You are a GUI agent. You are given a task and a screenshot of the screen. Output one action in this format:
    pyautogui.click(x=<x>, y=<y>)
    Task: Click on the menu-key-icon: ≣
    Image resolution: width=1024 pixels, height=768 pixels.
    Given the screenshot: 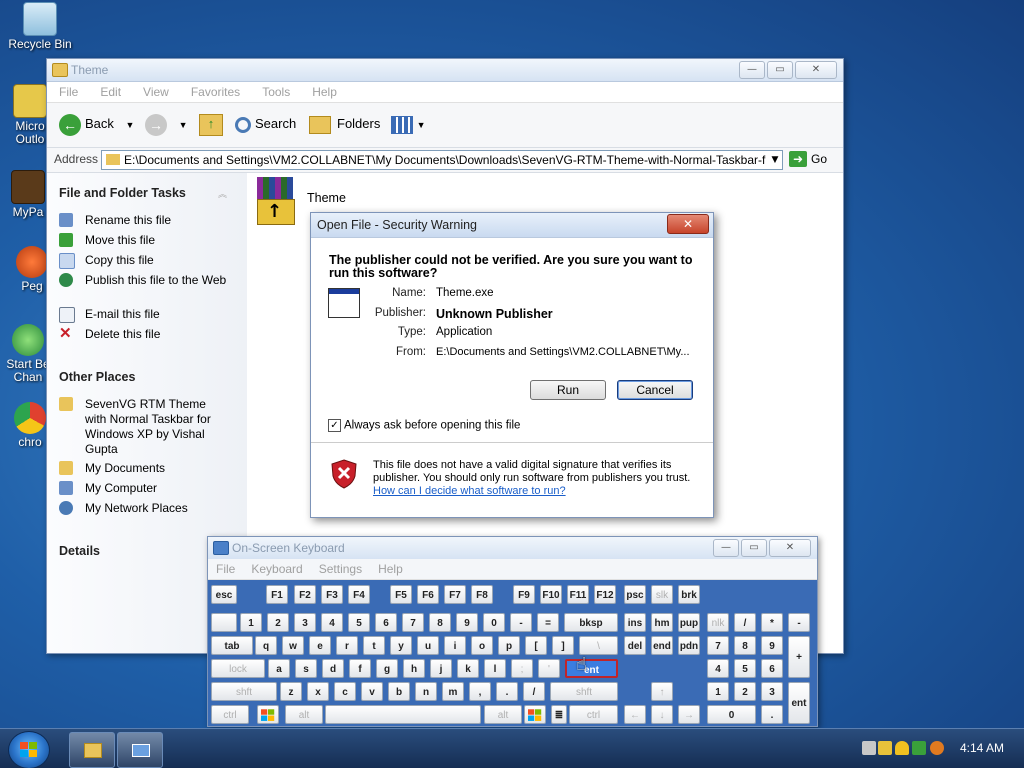 What is the action you would take?
    pyautogui.click(x=559, y=714)
    